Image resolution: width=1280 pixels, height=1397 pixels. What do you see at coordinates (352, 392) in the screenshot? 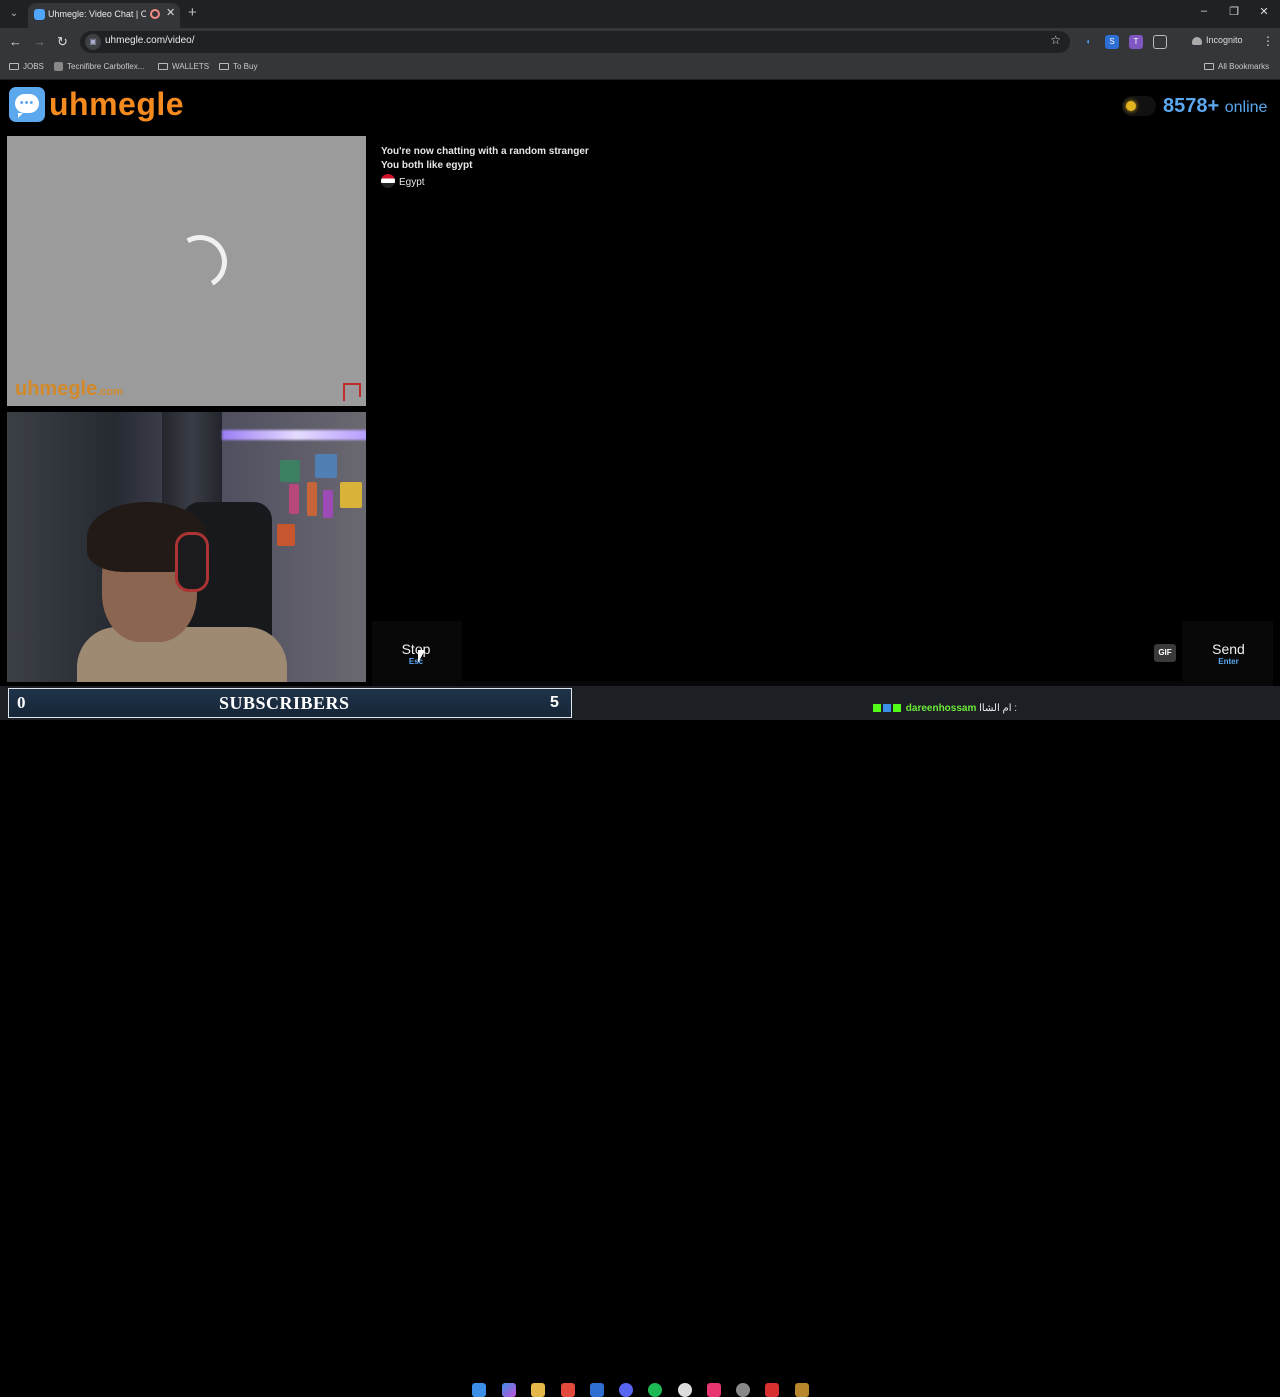
I see `report-flag-icon` at bounding box center [352, 392].